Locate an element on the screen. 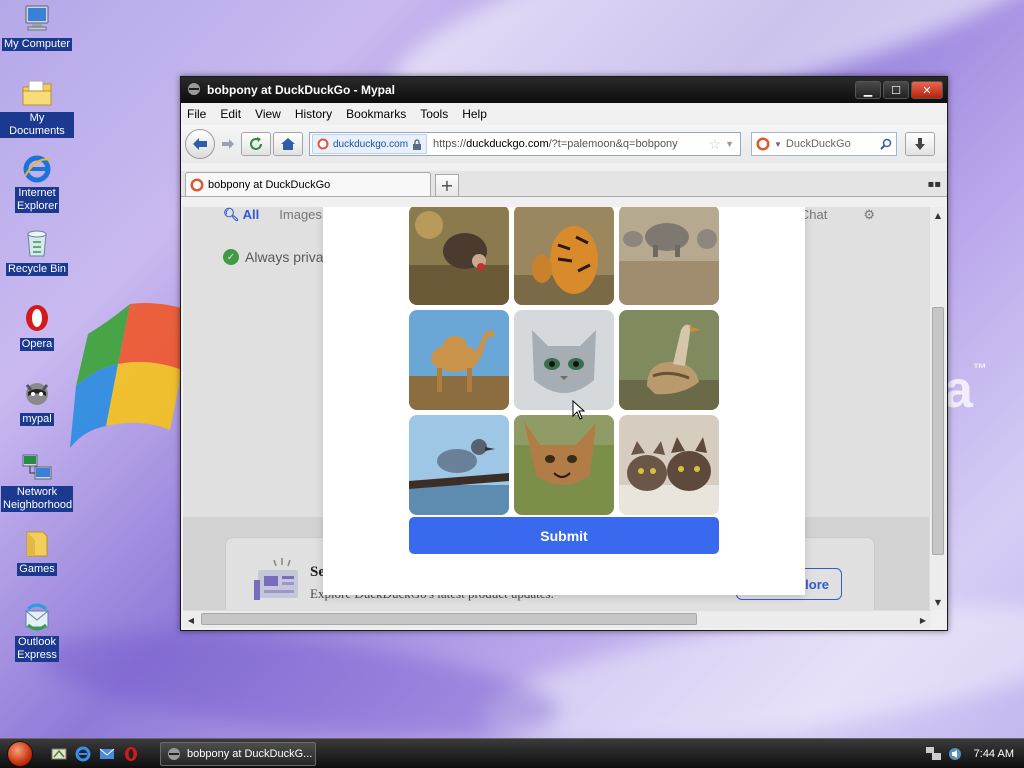 This screenshot has height=768, width=1024. raccoon-icon is located at coordinates (37, 393).